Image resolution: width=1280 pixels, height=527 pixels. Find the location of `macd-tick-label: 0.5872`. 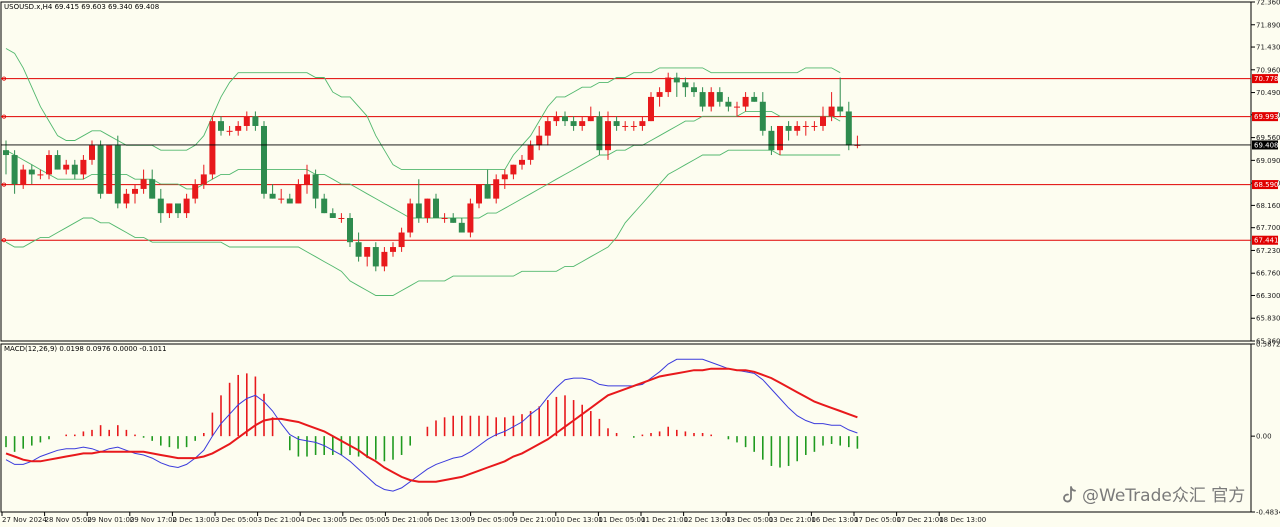

macd-tick-label: 0.5872 is located at coordinates (1268, 345).